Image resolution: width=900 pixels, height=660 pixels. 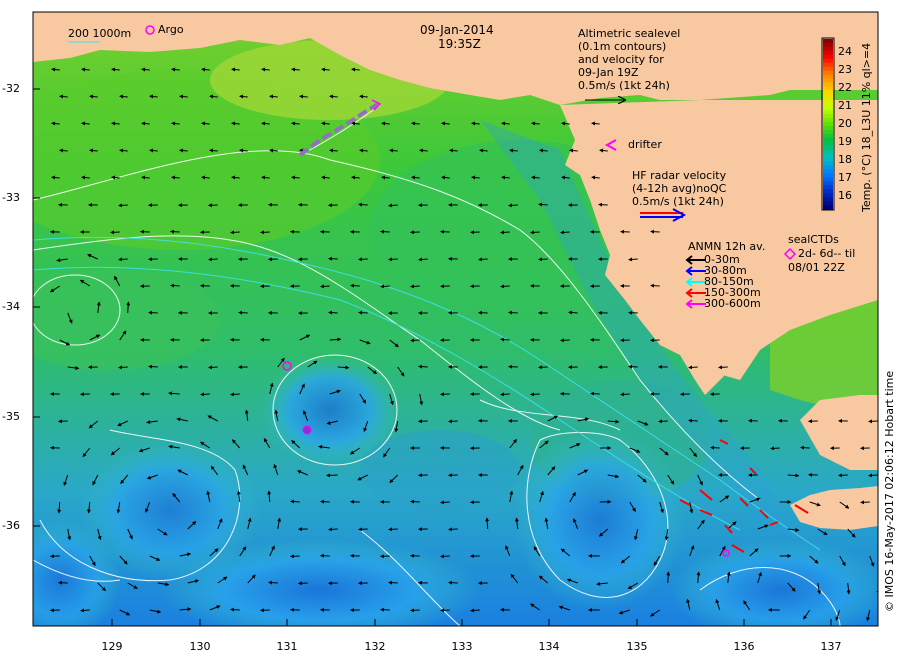 I want to click on colorbar-tick: 17, so click(x=845, y=177).